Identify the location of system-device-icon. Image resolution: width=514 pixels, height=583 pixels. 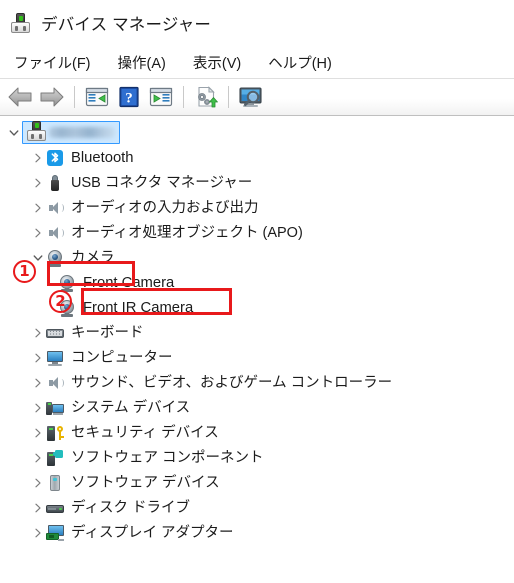
(55, 408).